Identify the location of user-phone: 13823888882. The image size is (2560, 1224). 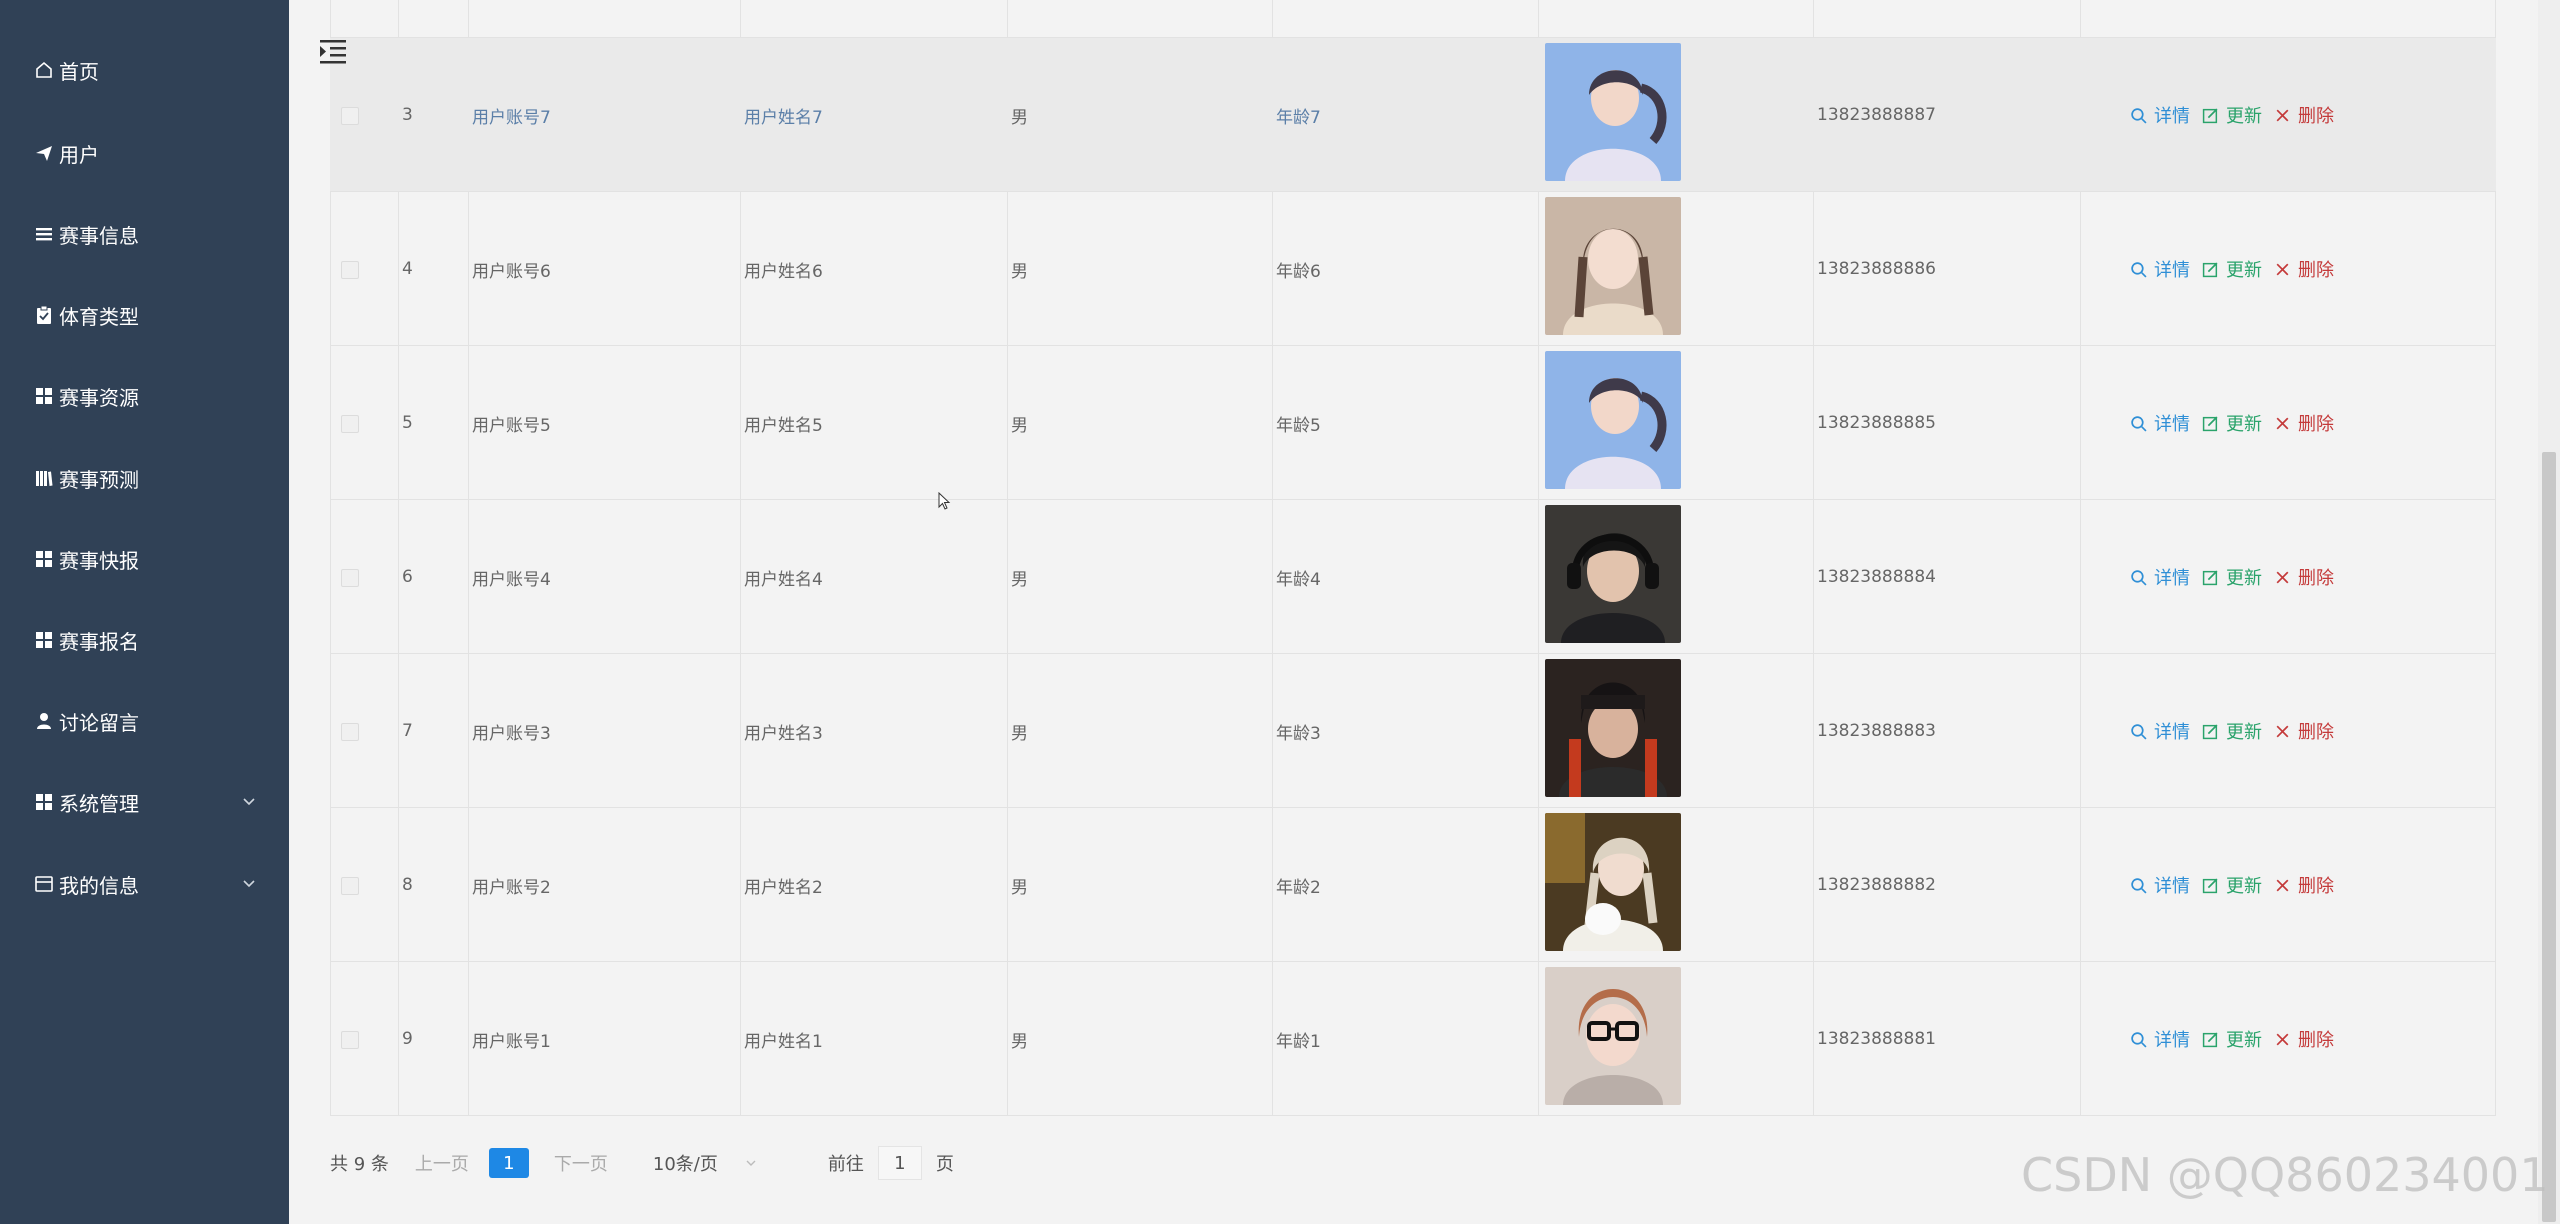
(1876, 885).